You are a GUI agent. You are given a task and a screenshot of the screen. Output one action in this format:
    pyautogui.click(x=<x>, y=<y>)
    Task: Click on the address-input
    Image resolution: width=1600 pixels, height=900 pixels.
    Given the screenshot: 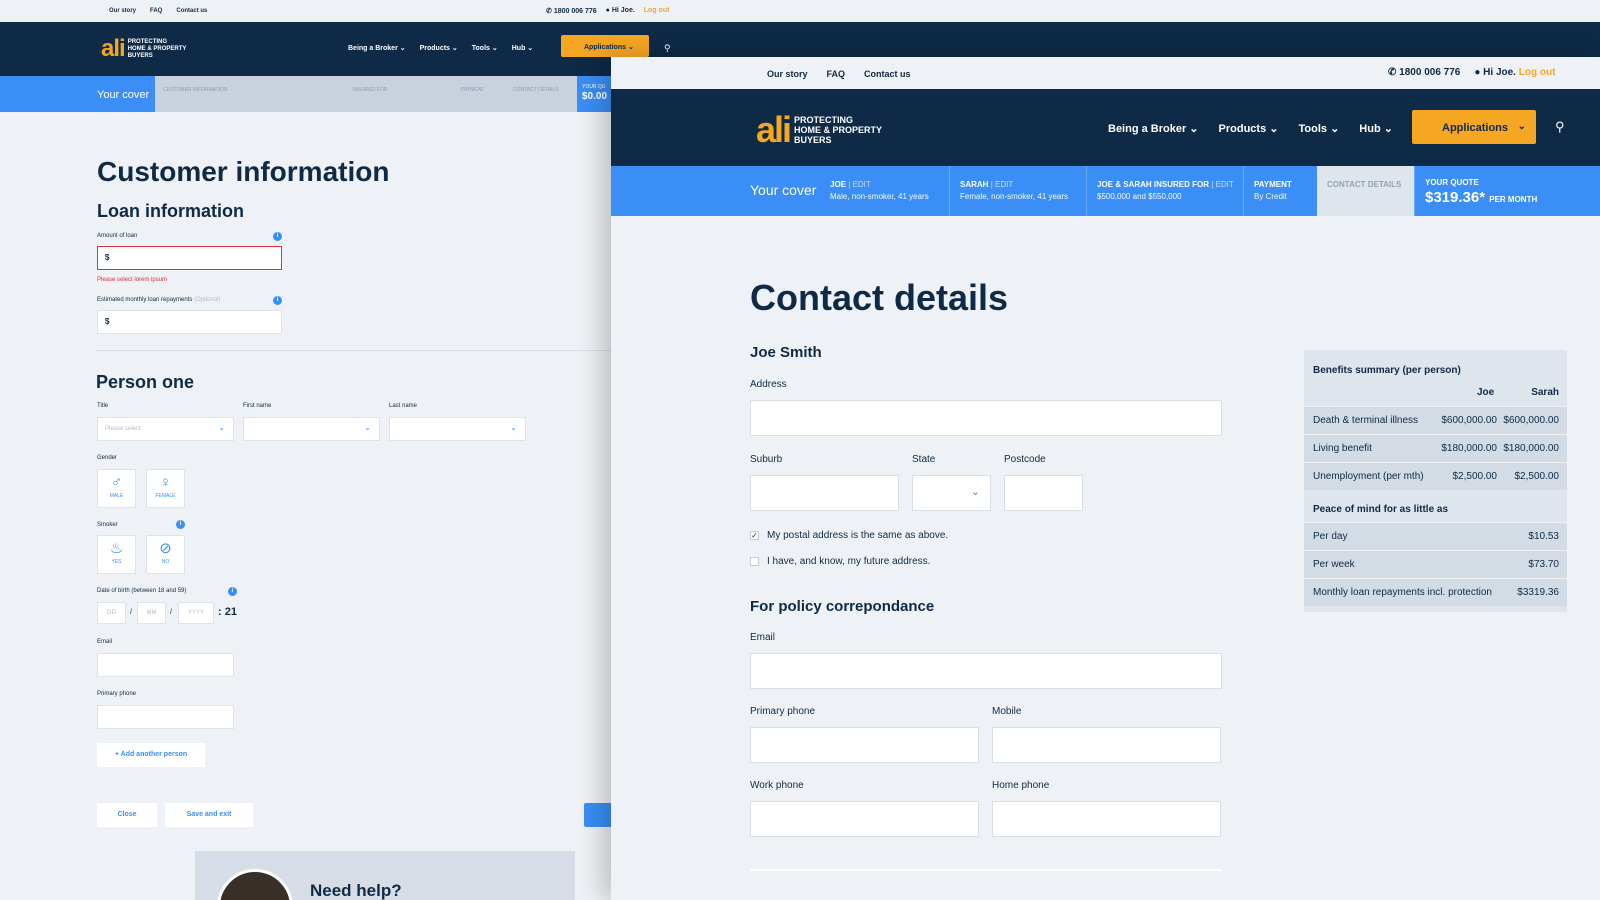 What is the action you would take?
    pyautogui.click(x=986, y=418)
    